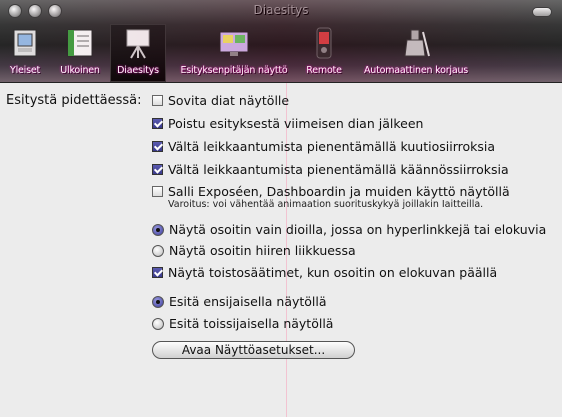  Describe the element at coordinates (138, 44) in the screenshot. I see `slideshow-icon` at that location.